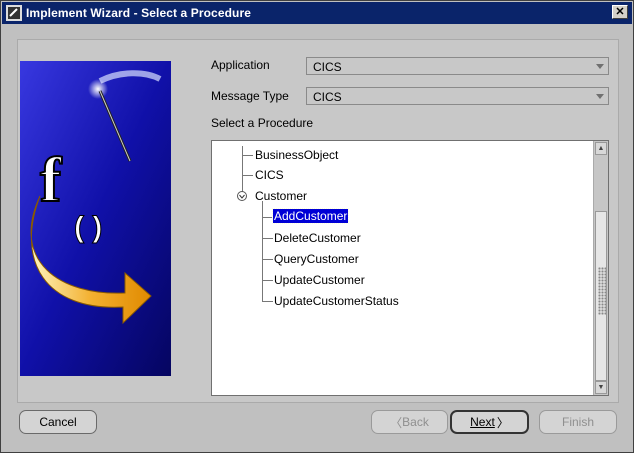  I want to click on close-button: ✕, so click(620, 12).